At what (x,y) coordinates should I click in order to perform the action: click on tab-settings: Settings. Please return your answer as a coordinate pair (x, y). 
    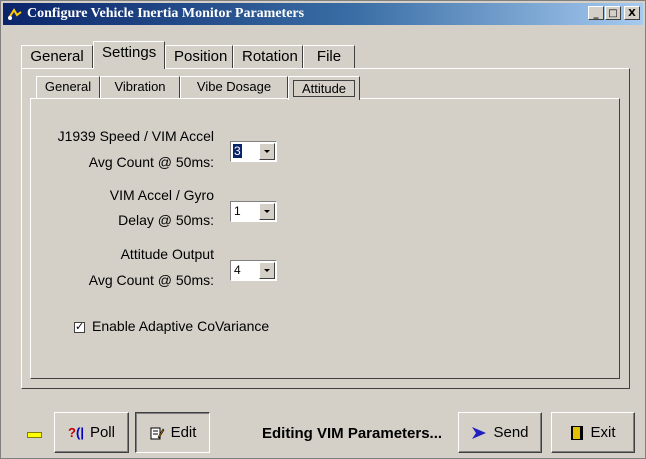
    Looking at the image, I should click on (129, 55).